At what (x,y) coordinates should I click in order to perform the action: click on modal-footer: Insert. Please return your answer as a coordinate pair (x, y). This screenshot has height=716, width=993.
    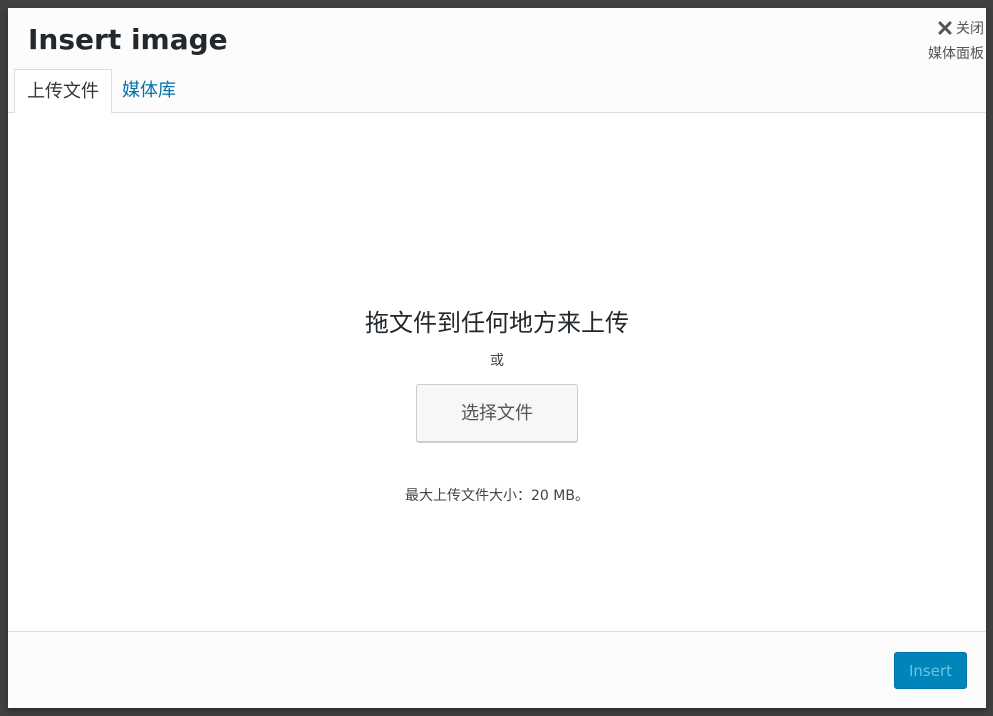
    Looking at the image, I should click on (497, 669).